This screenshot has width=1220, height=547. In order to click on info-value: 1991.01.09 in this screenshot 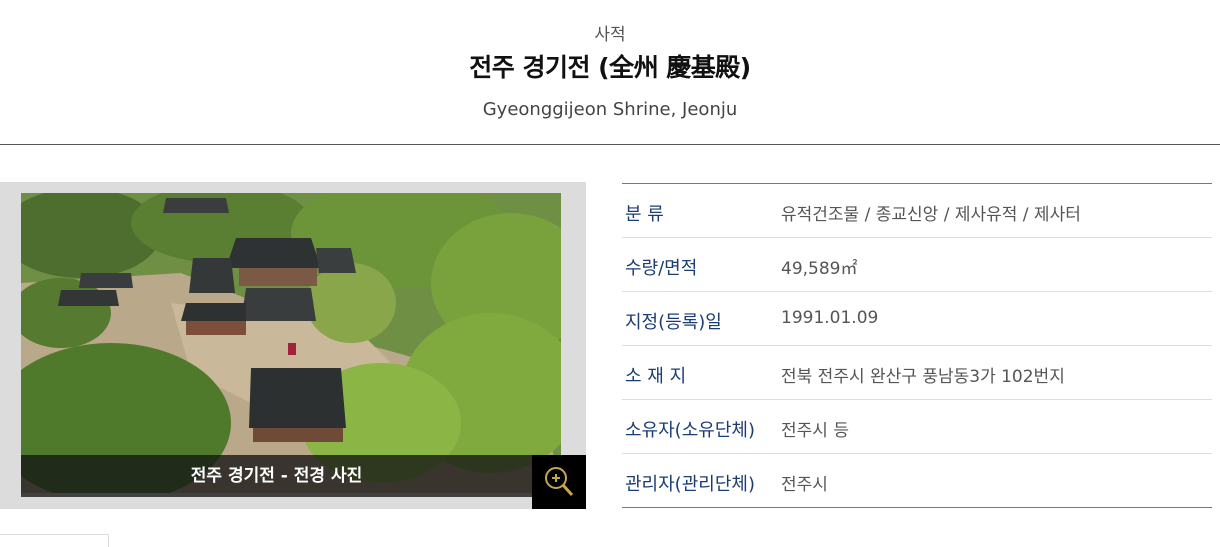, I will do `click(830, 318)`.